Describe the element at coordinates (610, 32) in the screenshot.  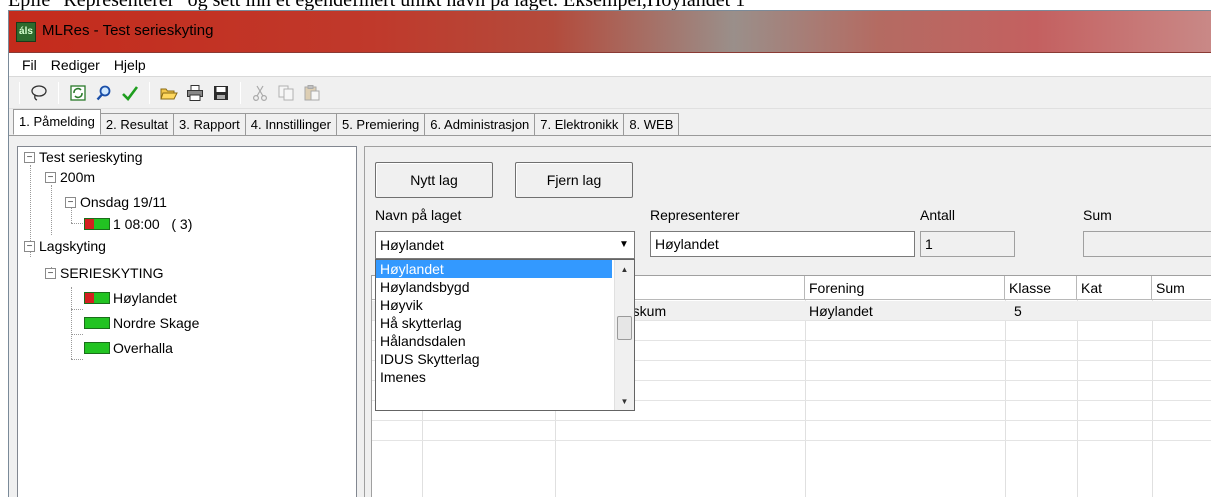
I see `title-bar: áls MLRes - Test serieskyting` at that location.